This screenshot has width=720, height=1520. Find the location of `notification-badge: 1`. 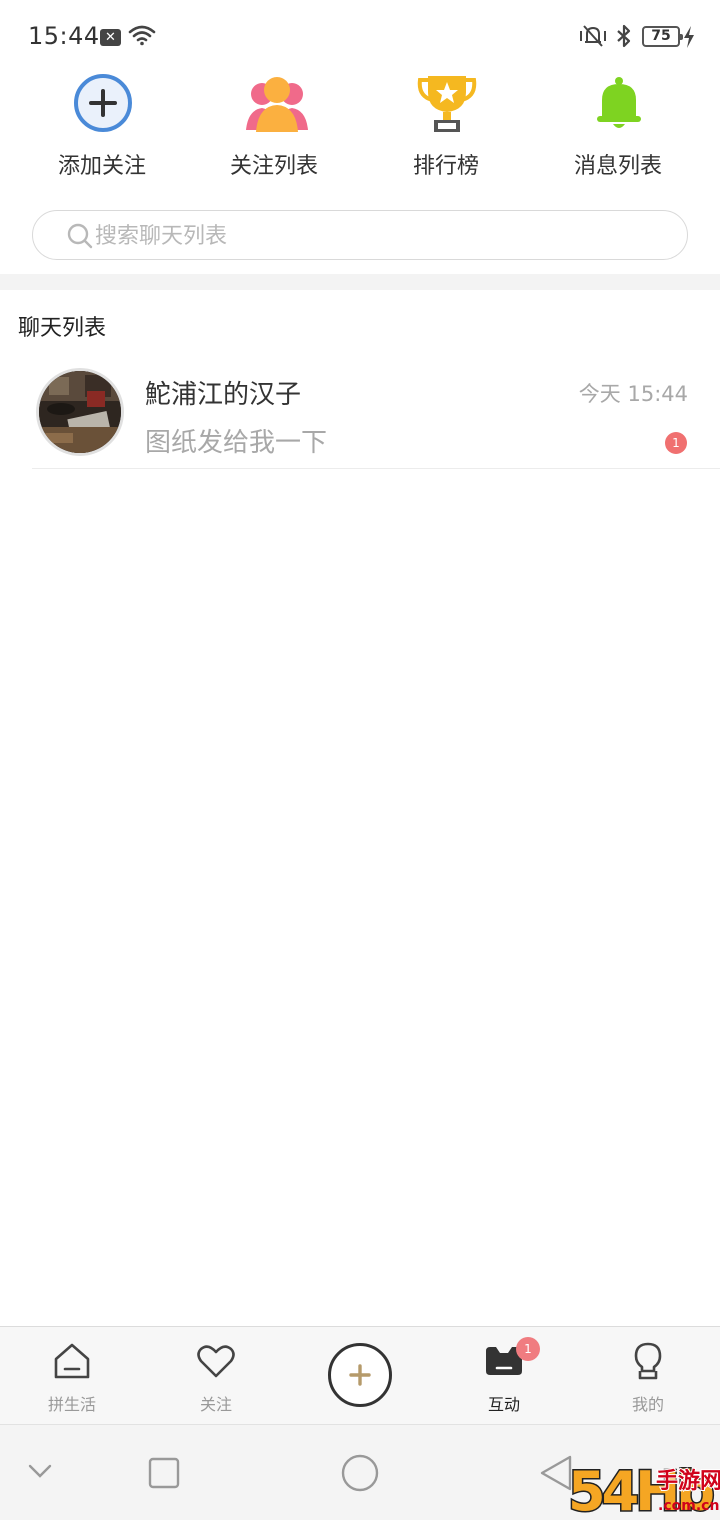

notification-badge: 1 is located at coordinates (528, 1349).